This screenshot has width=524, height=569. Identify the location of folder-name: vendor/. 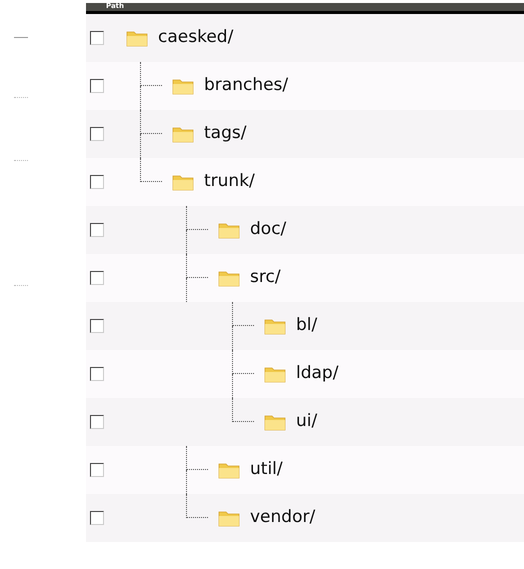
(283, 518).